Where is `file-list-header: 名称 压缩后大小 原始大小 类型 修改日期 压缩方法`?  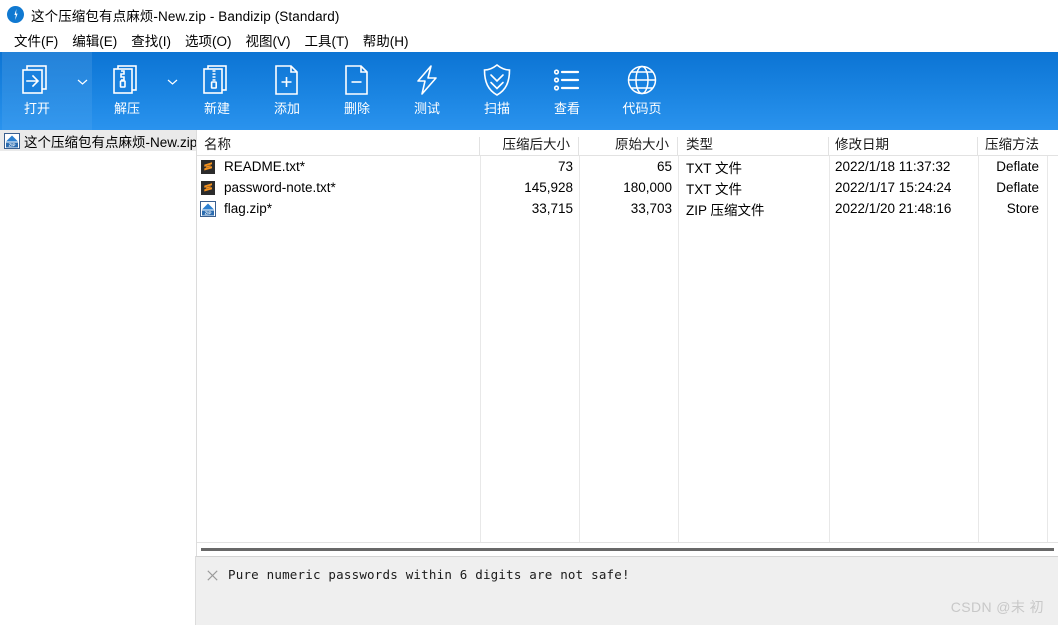 file-list-header: 名称 压缩后大小 原始大小 类型 修改日期 压缩方法 is located at coordinates (627, 143).